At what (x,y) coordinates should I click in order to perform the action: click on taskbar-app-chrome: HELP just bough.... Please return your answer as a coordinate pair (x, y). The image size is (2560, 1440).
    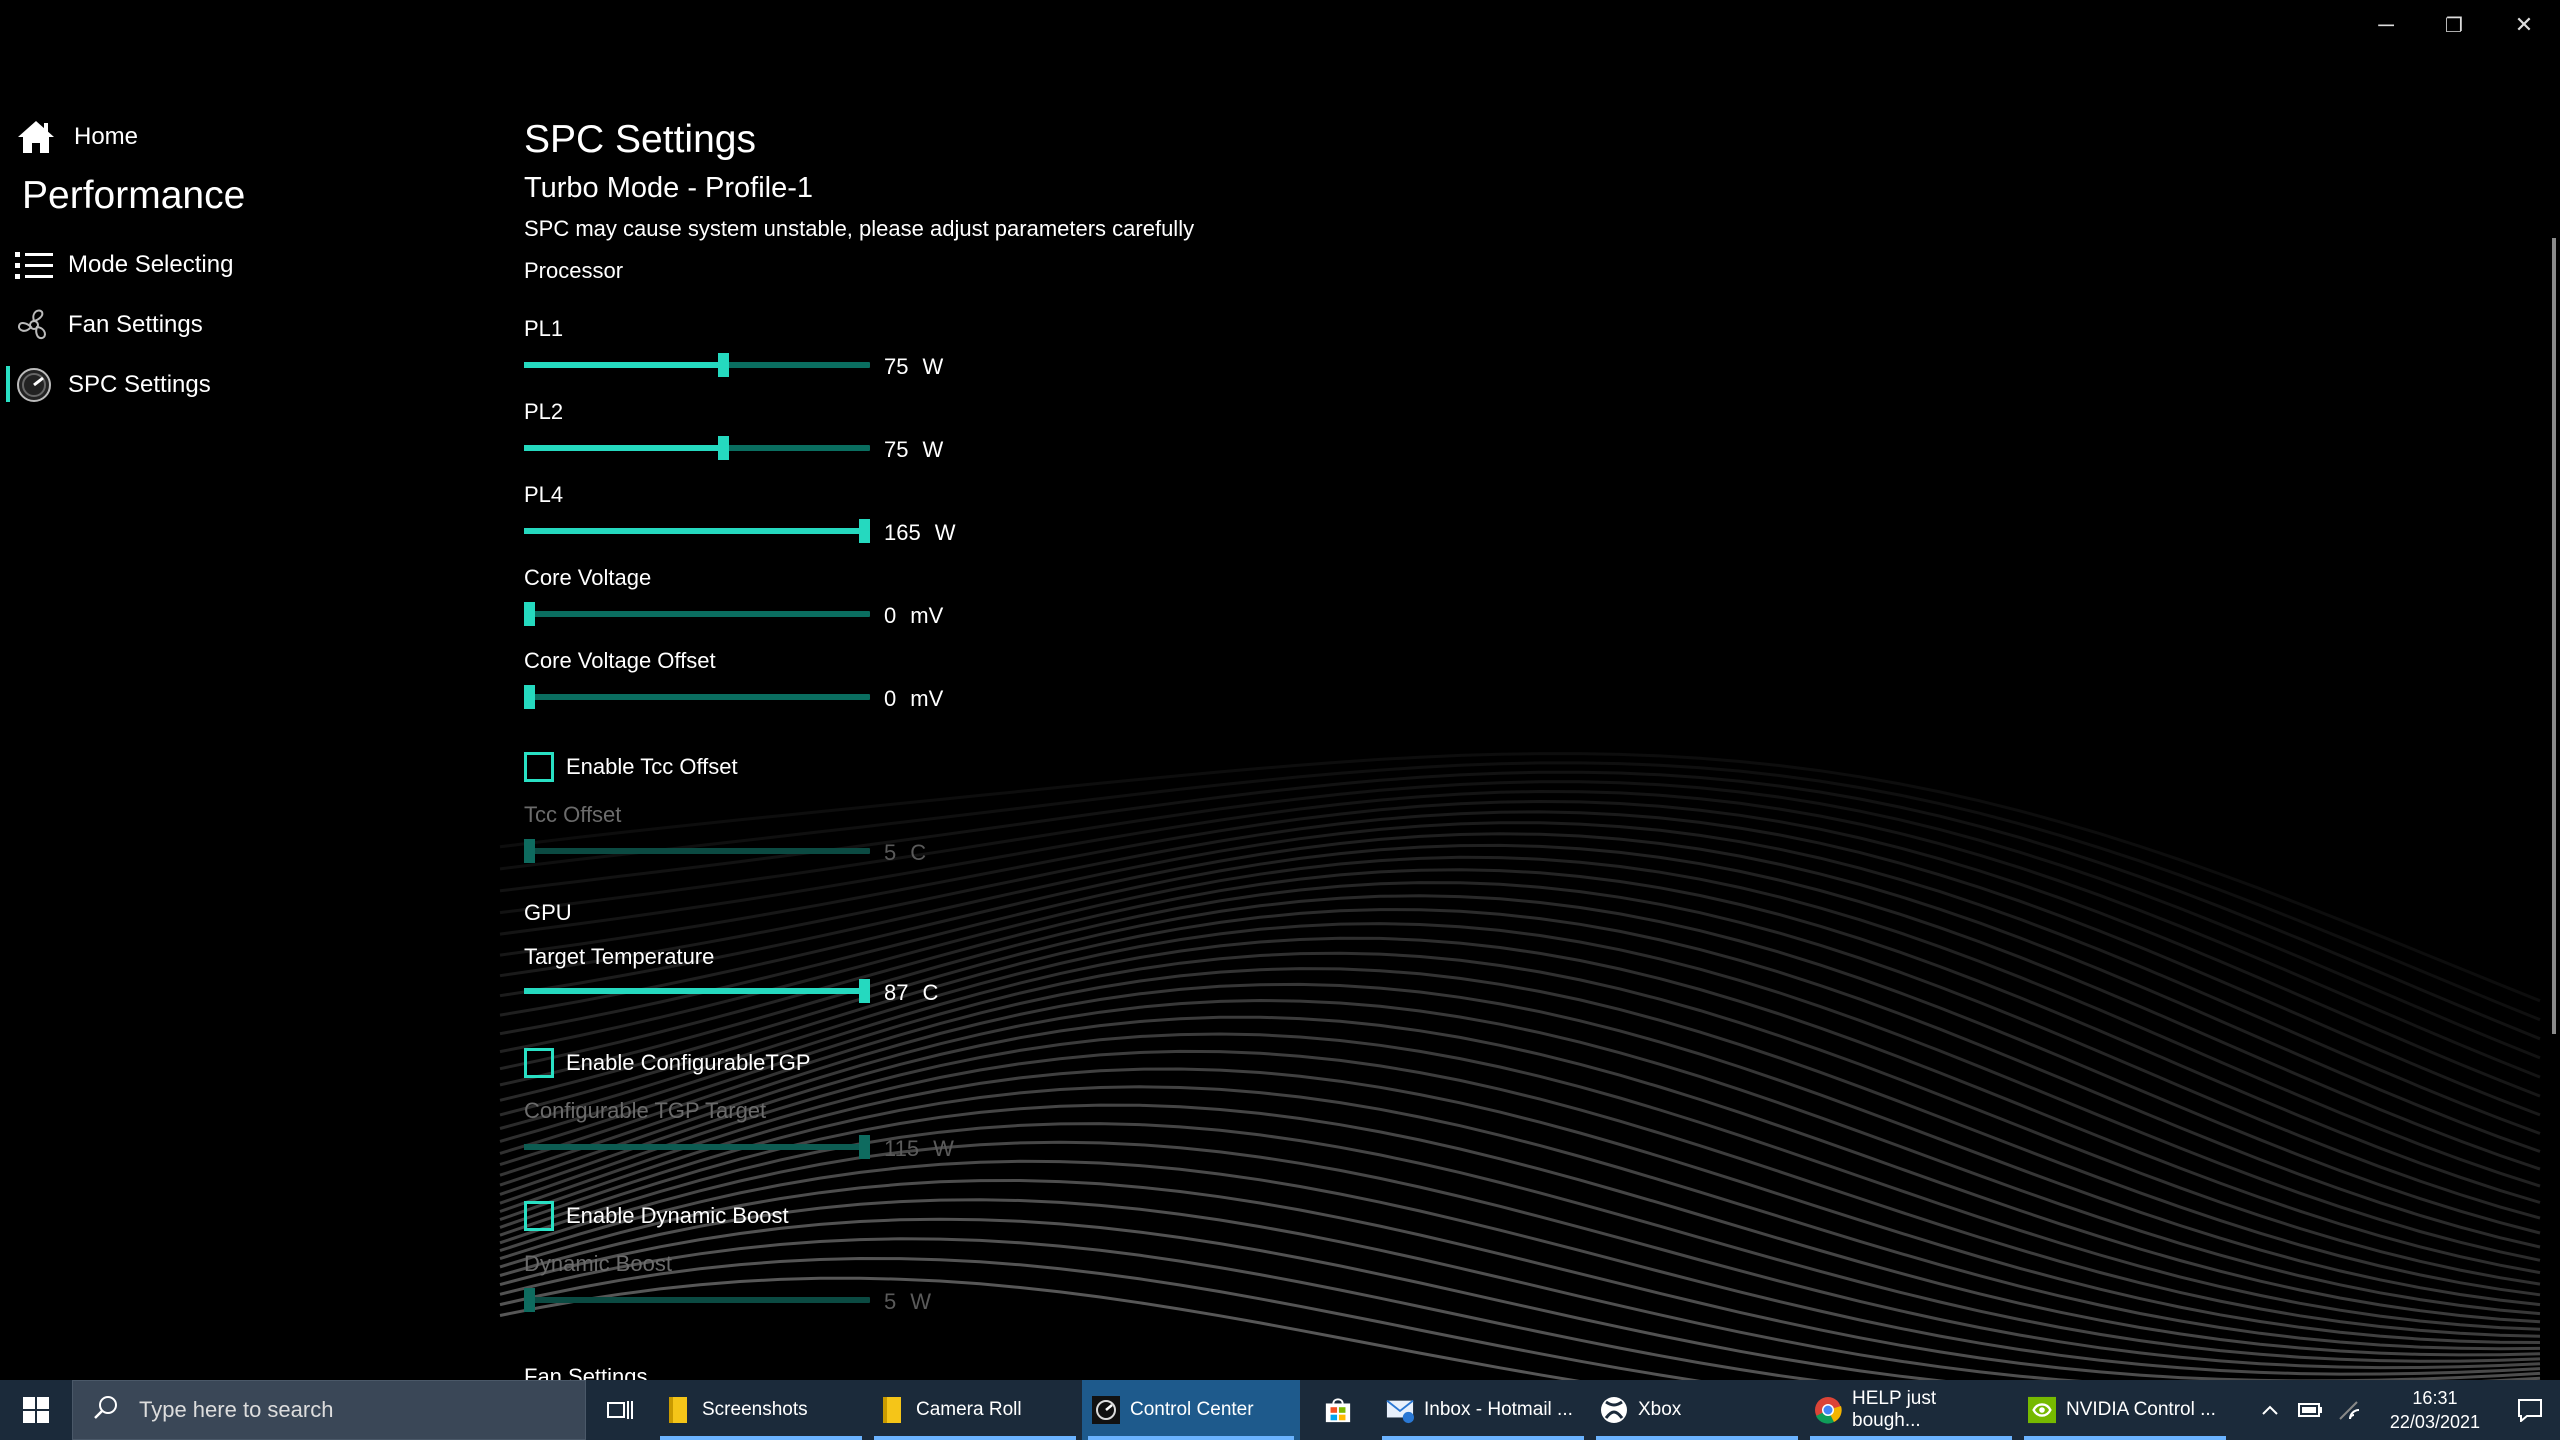
    Looking at the image, I should click on (1911, 1410).